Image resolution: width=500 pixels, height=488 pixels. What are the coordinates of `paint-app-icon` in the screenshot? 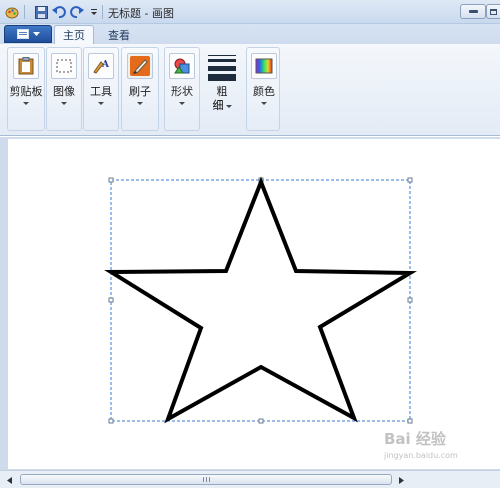 It's located at (12, 12).